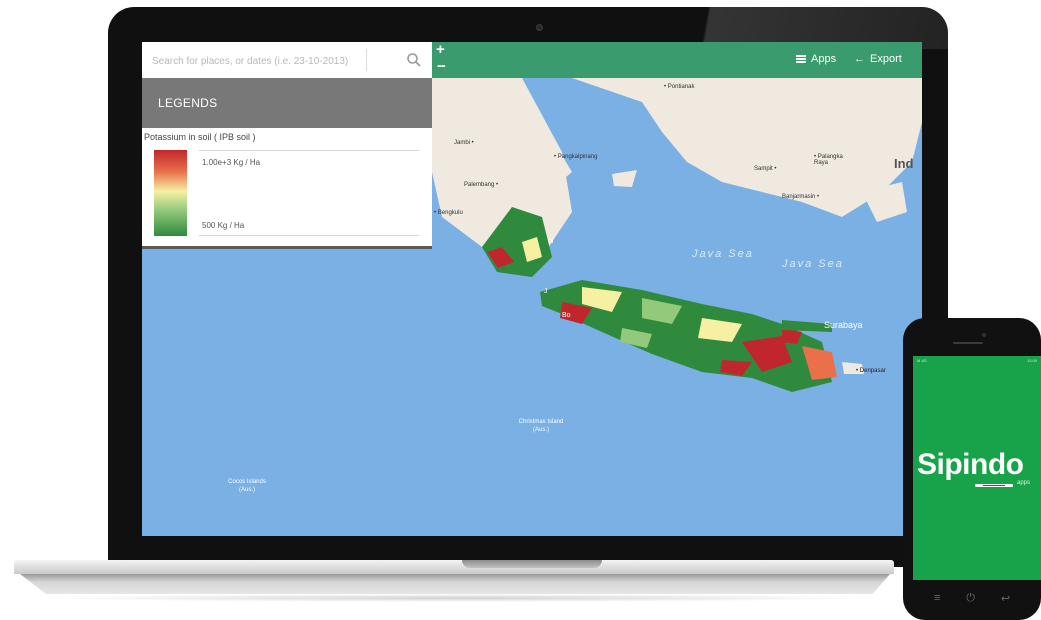 This screenshot has width=1041, height=620. What do you see at coordinates (813, 264) in the screenshot?
I see `label-java-sea-2: Java Sea` at bounding box center [813, 264].